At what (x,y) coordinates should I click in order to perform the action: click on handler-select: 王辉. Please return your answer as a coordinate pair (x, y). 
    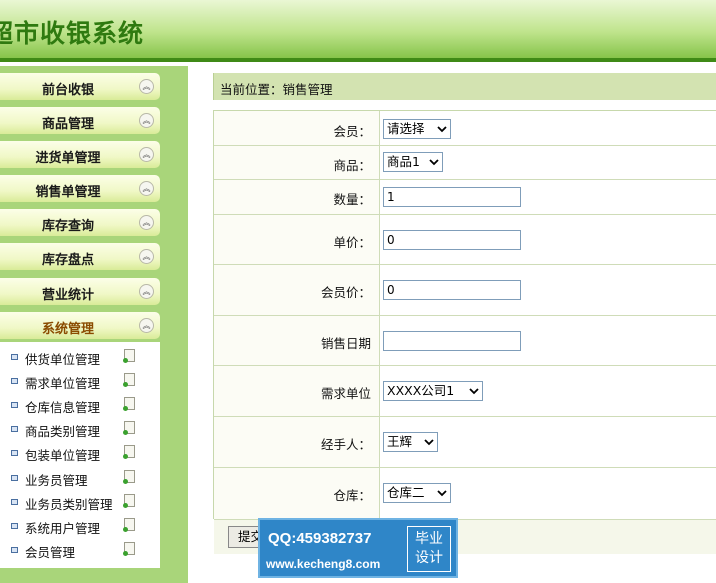
    Looking at the image, I should click on (410, 442).